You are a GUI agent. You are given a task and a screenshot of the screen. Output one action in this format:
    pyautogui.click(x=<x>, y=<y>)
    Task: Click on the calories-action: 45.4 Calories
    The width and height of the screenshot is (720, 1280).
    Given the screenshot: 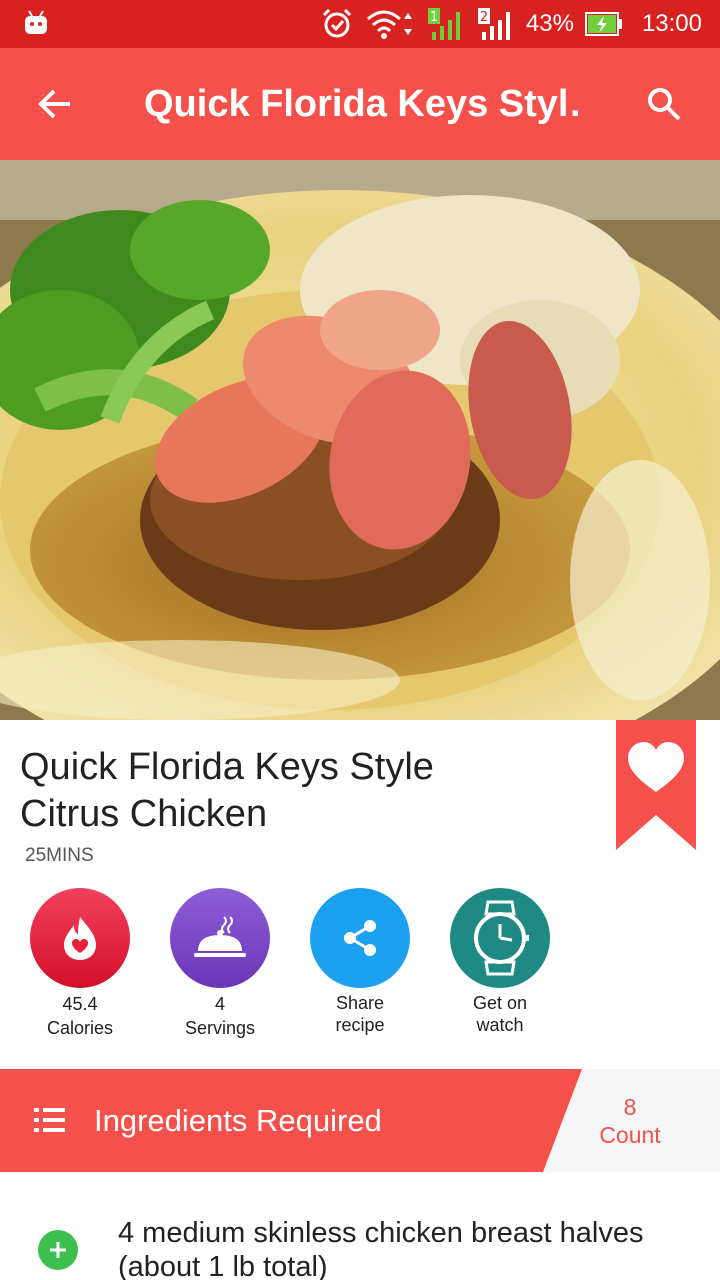 What is the action you would take?
    pyautogui.click(x=80, y=964)
    